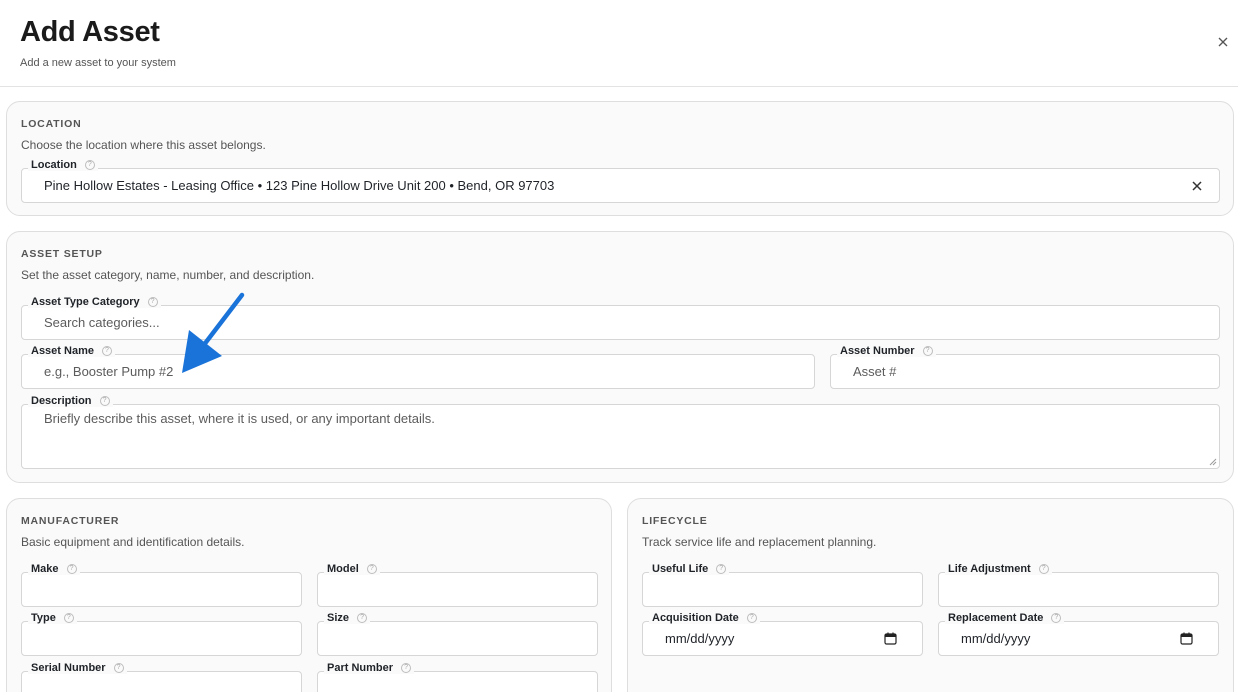  I want to click on asset-number-placeholder: Asset #, so click(875, 371).